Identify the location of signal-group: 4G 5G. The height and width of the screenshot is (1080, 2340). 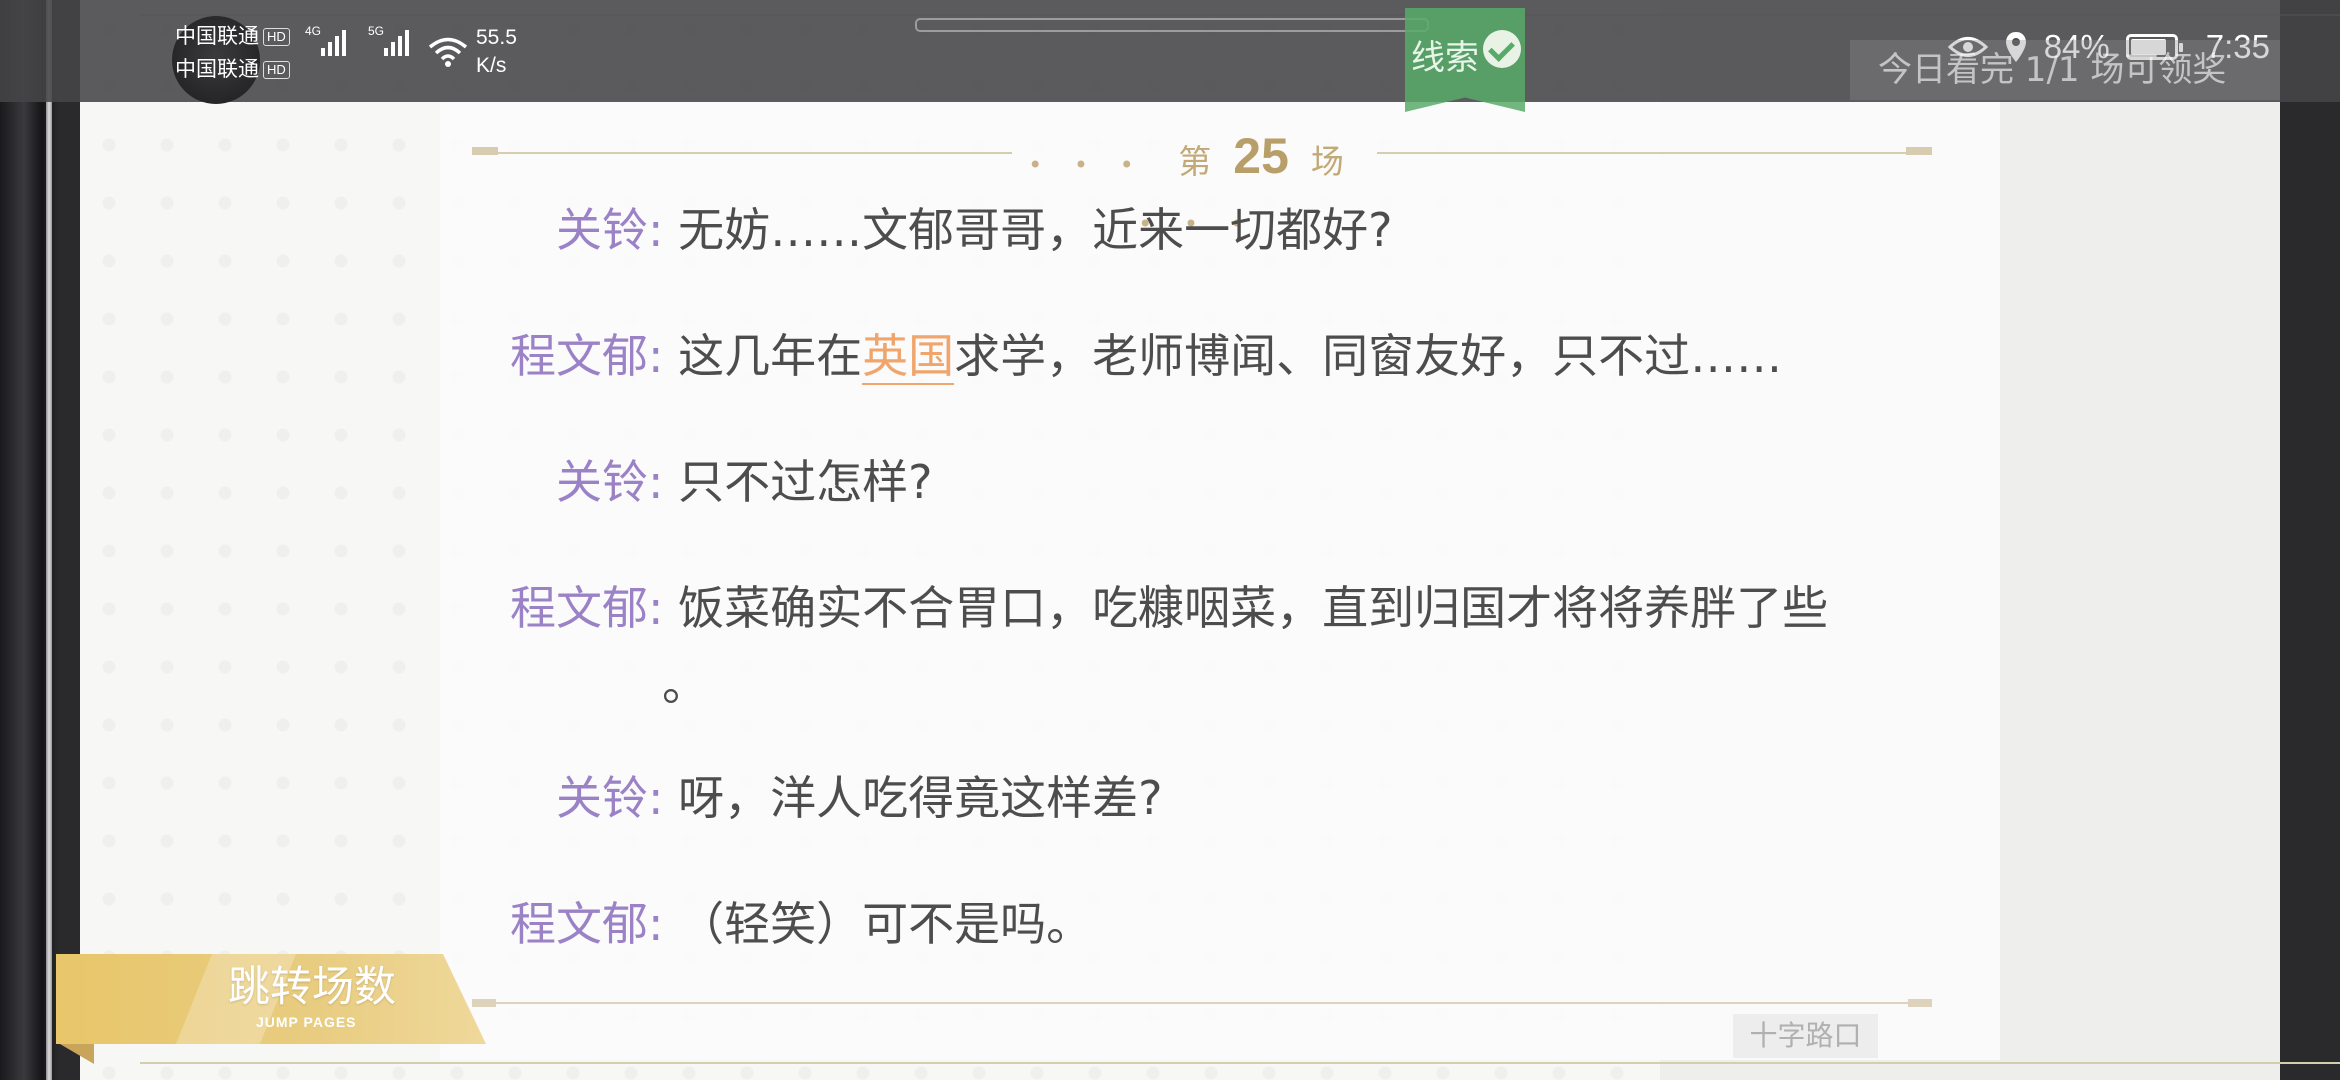
(357, 40).